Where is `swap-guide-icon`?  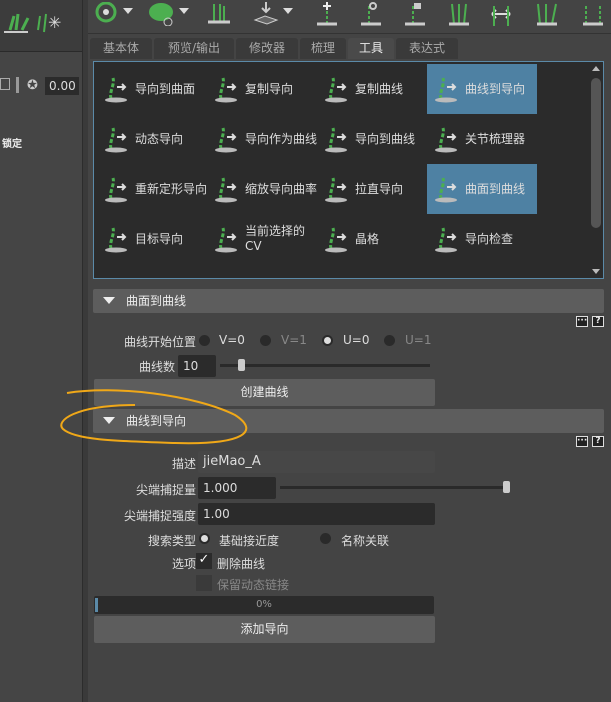
swap-guide-icon is located at coordinates (501, 14).